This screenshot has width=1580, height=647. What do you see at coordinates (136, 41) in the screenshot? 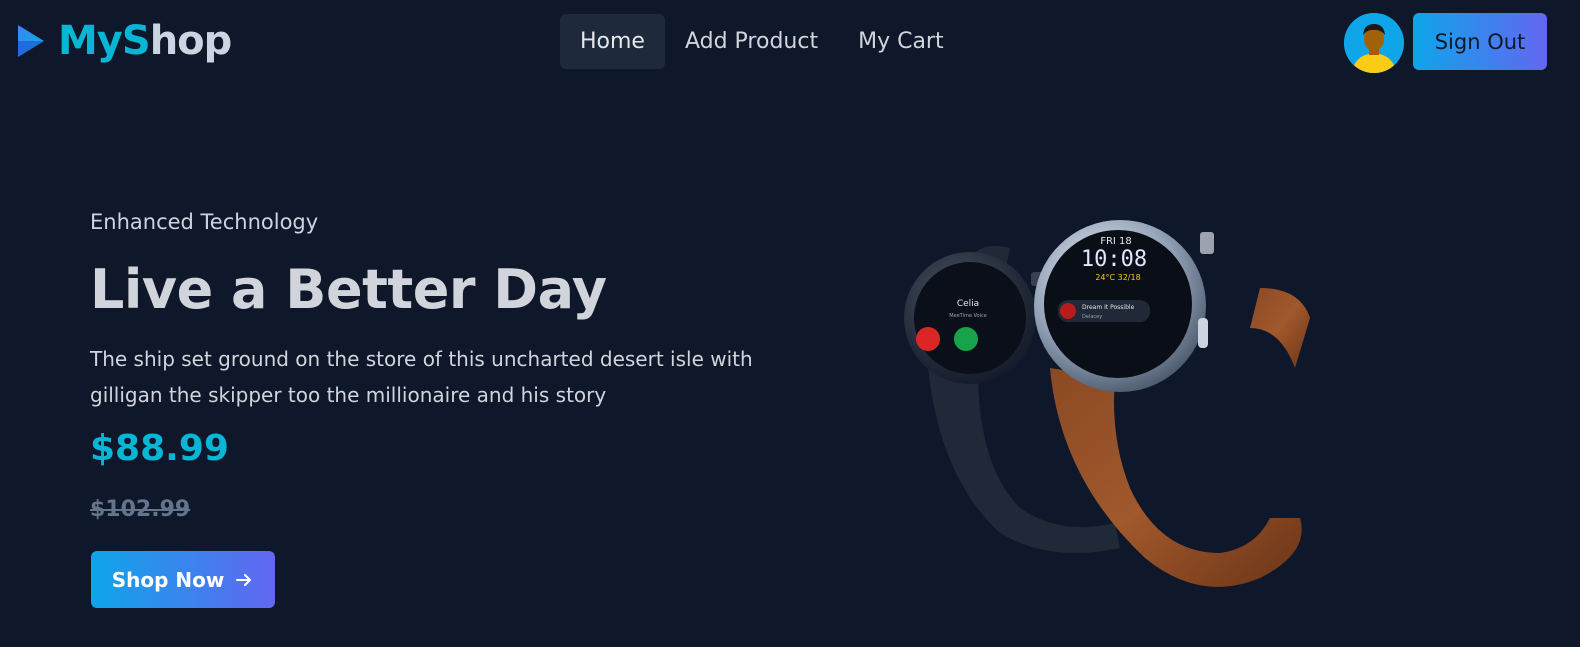
I see `brand-name-part2-s: S` at bounding box center [136, 41].